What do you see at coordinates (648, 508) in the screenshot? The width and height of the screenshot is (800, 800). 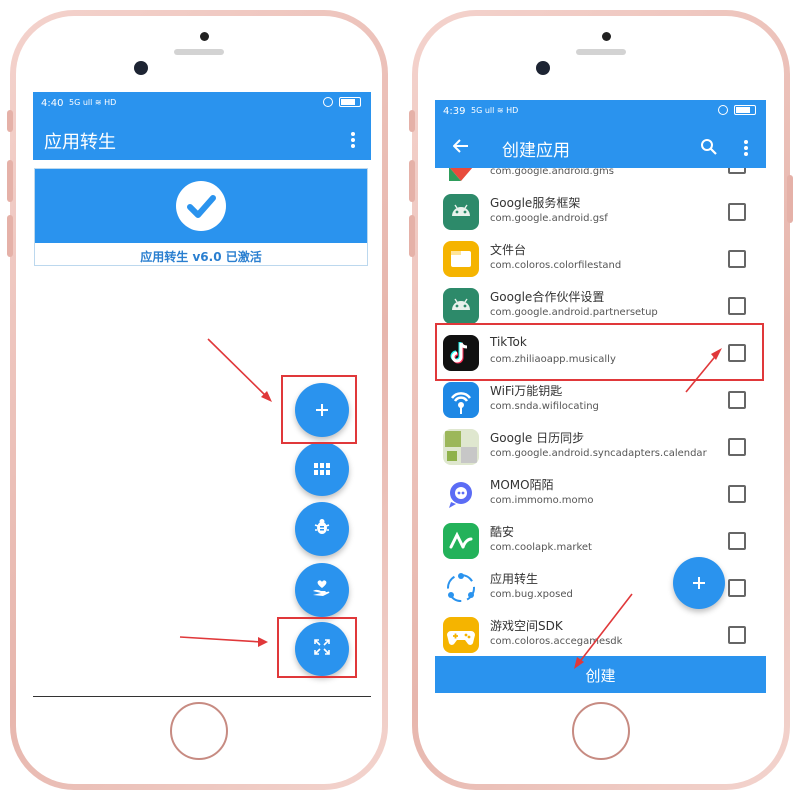 I see `annotation-arrows-right` at bounding box center [648, 508].